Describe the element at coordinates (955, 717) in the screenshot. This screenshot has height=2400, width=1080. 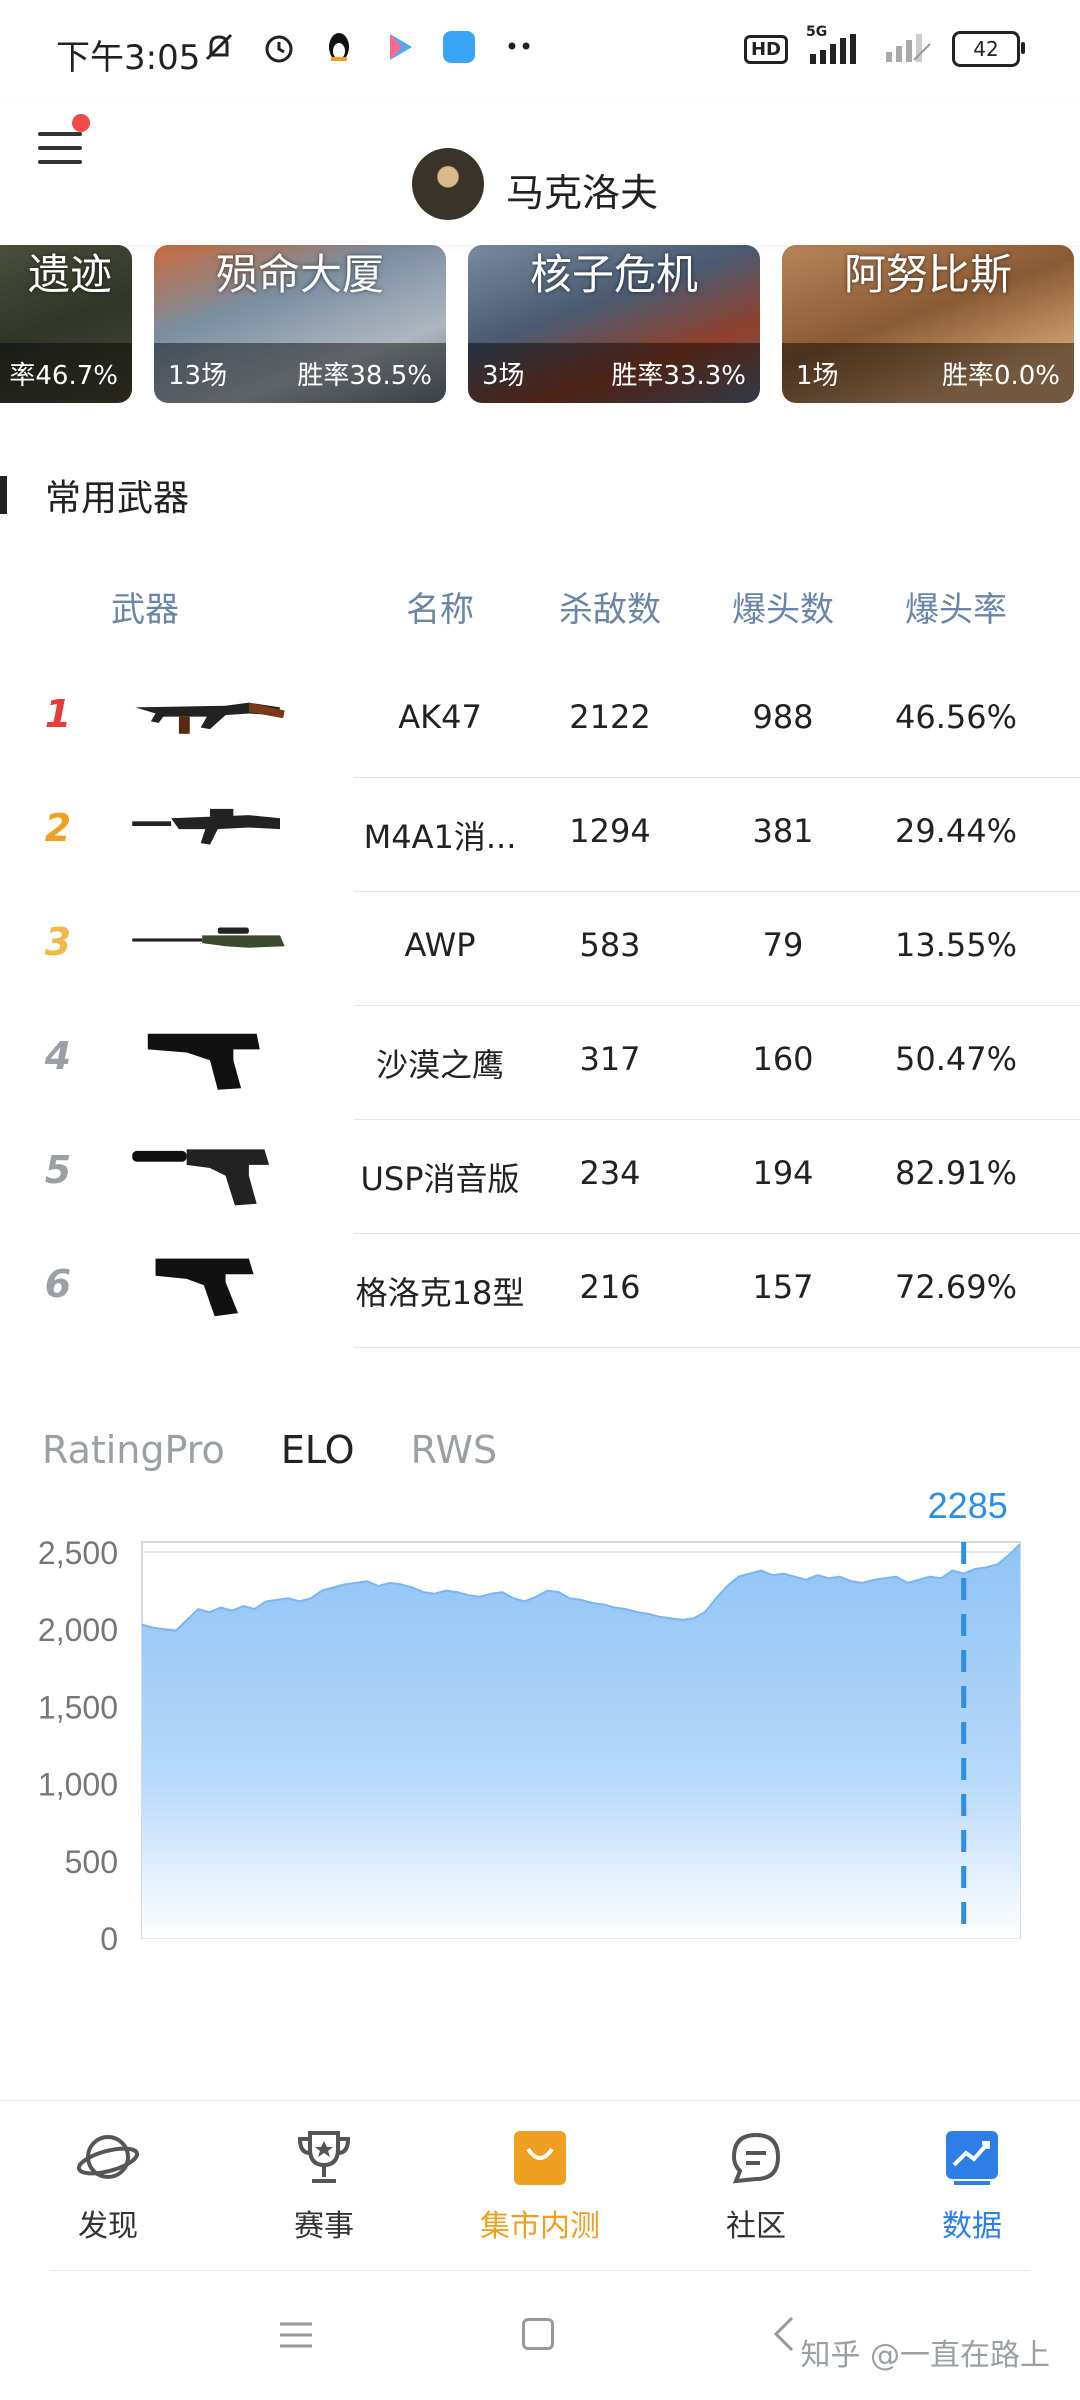
I see `cell-hs-rate: 46.56%` at that location.